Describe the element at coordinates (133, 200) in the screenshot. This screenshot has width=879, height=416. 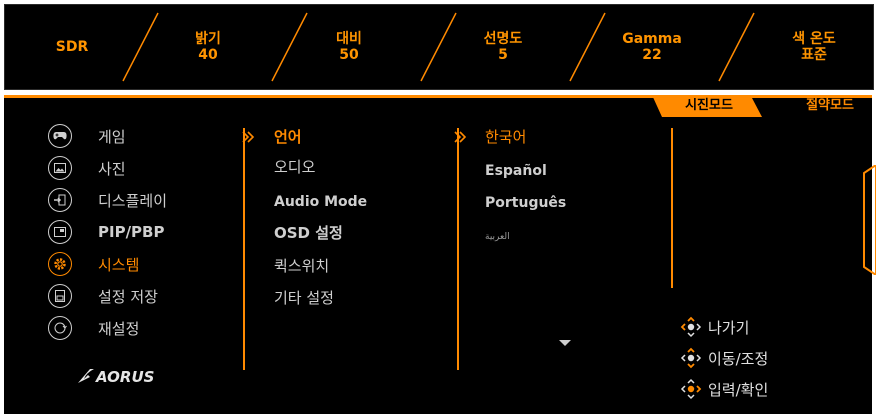
I see `menu-label: 디스플레이` at that location.